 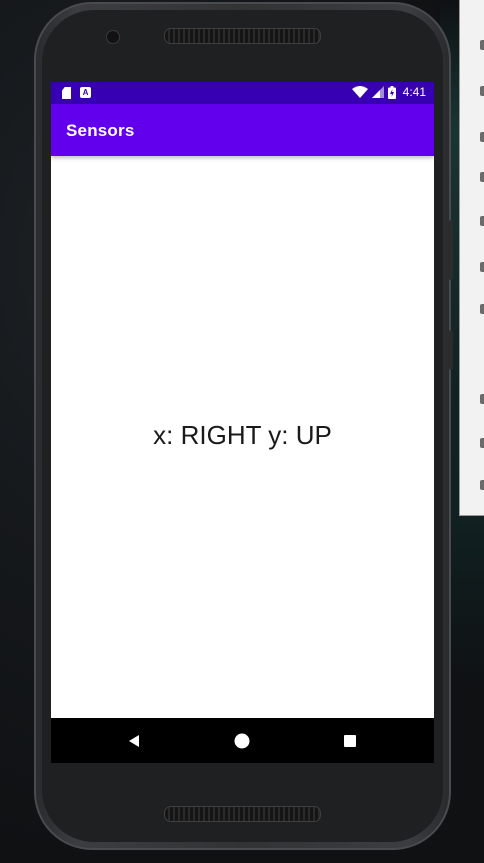 I want to click on toolbar-rotate-left-icon, so click(x=482, y=177).